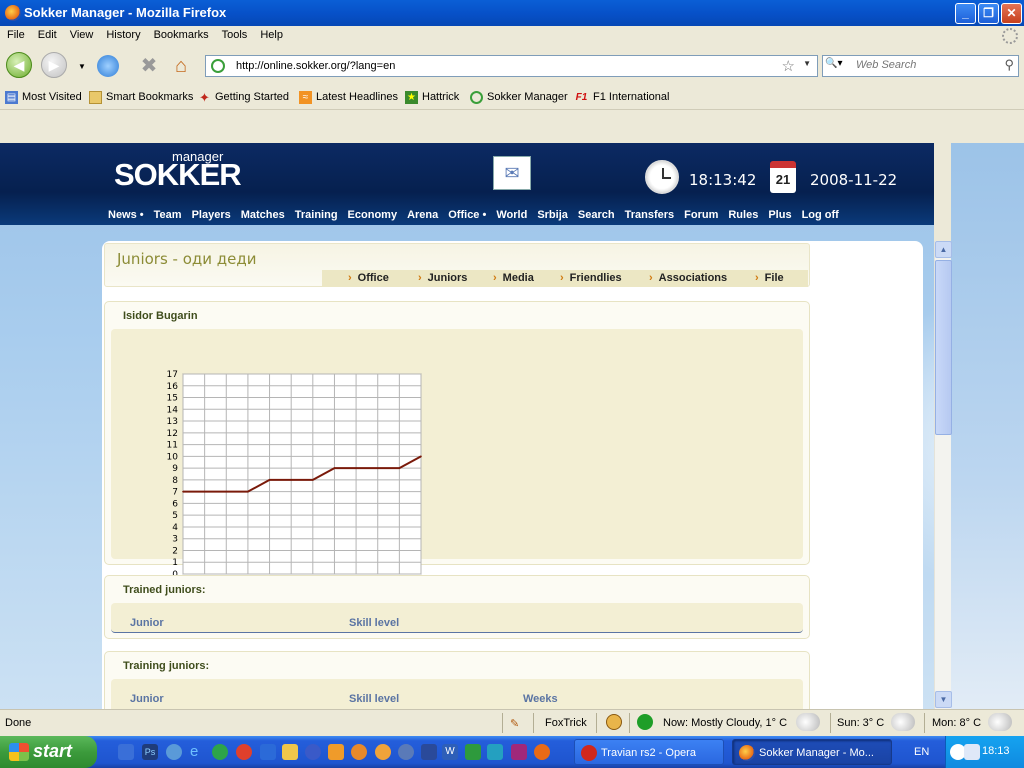 The height and width of the screenshot is (768, 1024). Describe the element at coordinates (172, 375) in the screenshot. I see `y-tick-label: 17` at that location.